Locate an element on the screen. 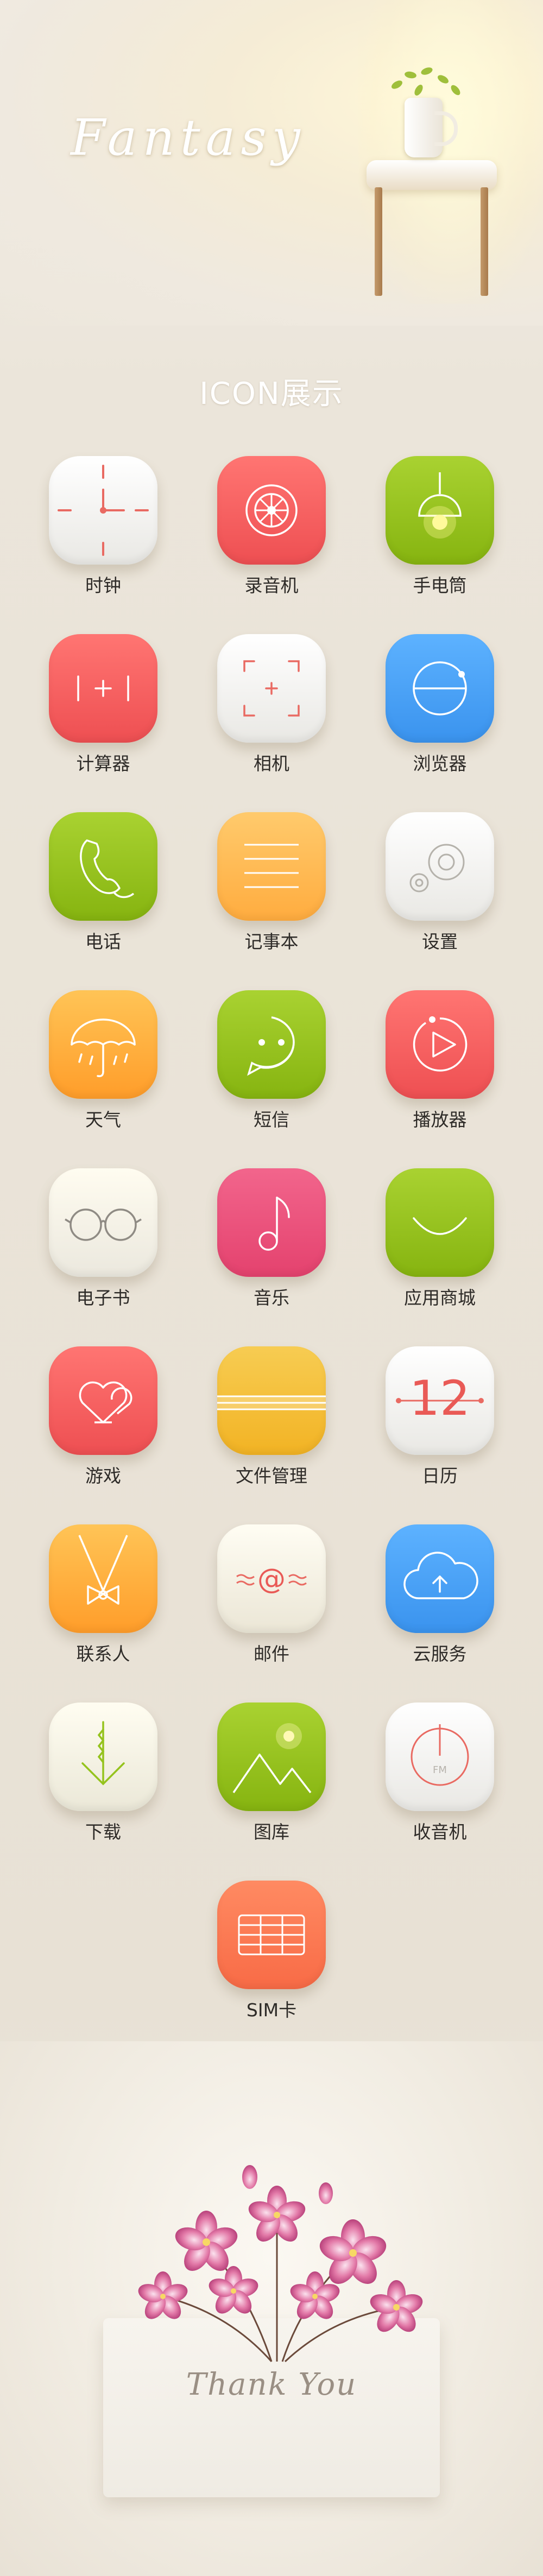  settings-icon is located at coordinates (440, 866).